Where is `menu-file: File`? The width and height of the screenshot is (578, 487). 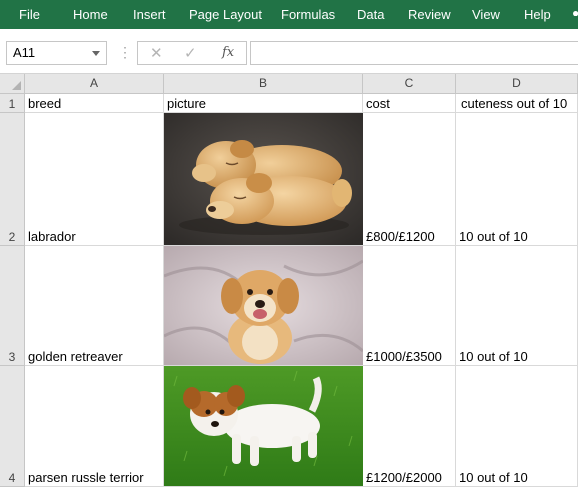
menu-file: File is located at coordinates (29, 14).